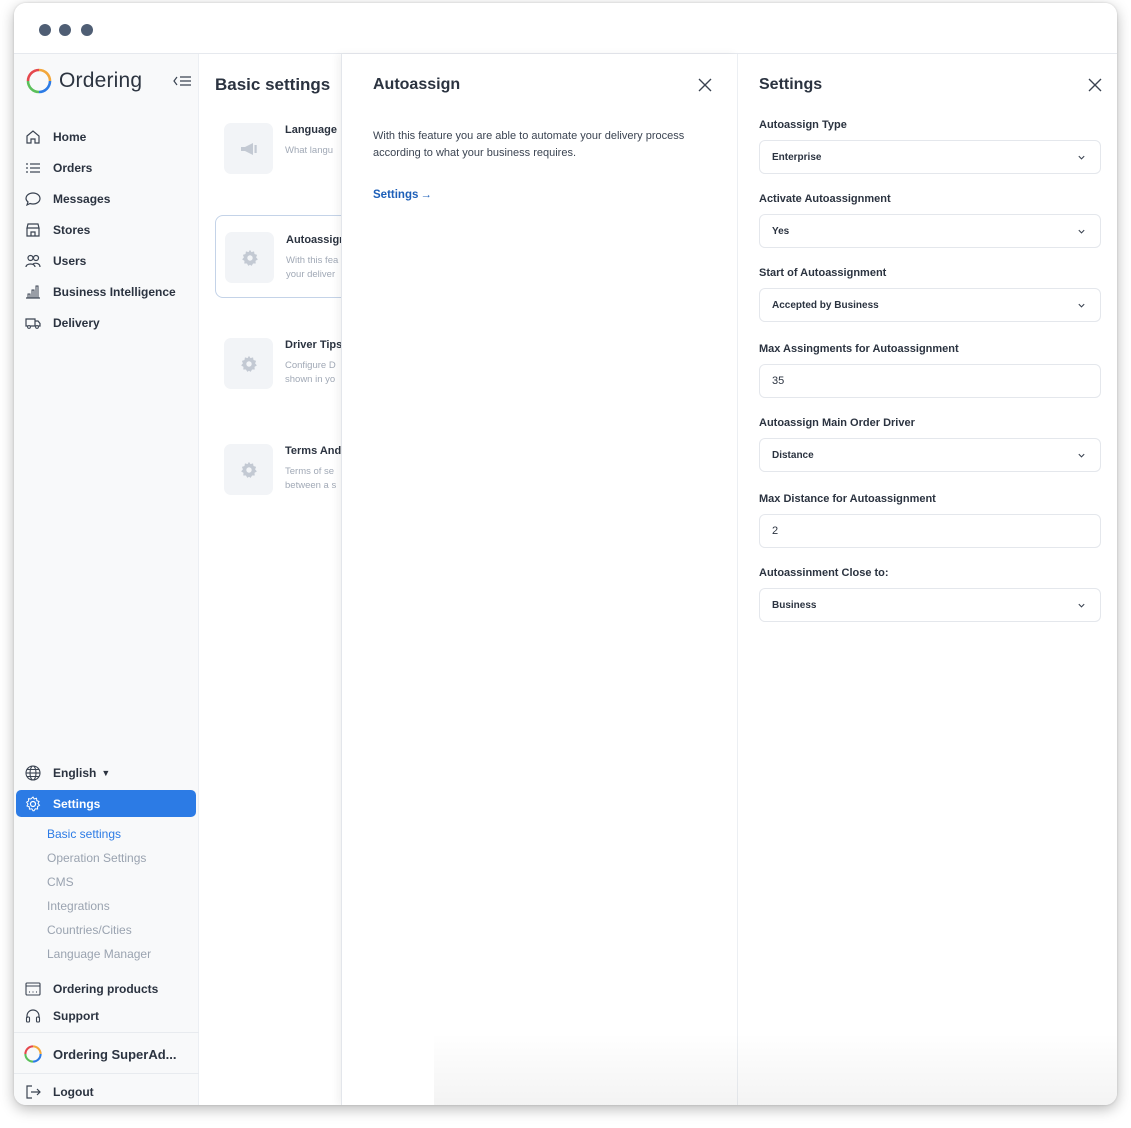 Image resolution: width=1131 pixels, height=1128 pixels. I want to click on close-icon, so click(705, 85).